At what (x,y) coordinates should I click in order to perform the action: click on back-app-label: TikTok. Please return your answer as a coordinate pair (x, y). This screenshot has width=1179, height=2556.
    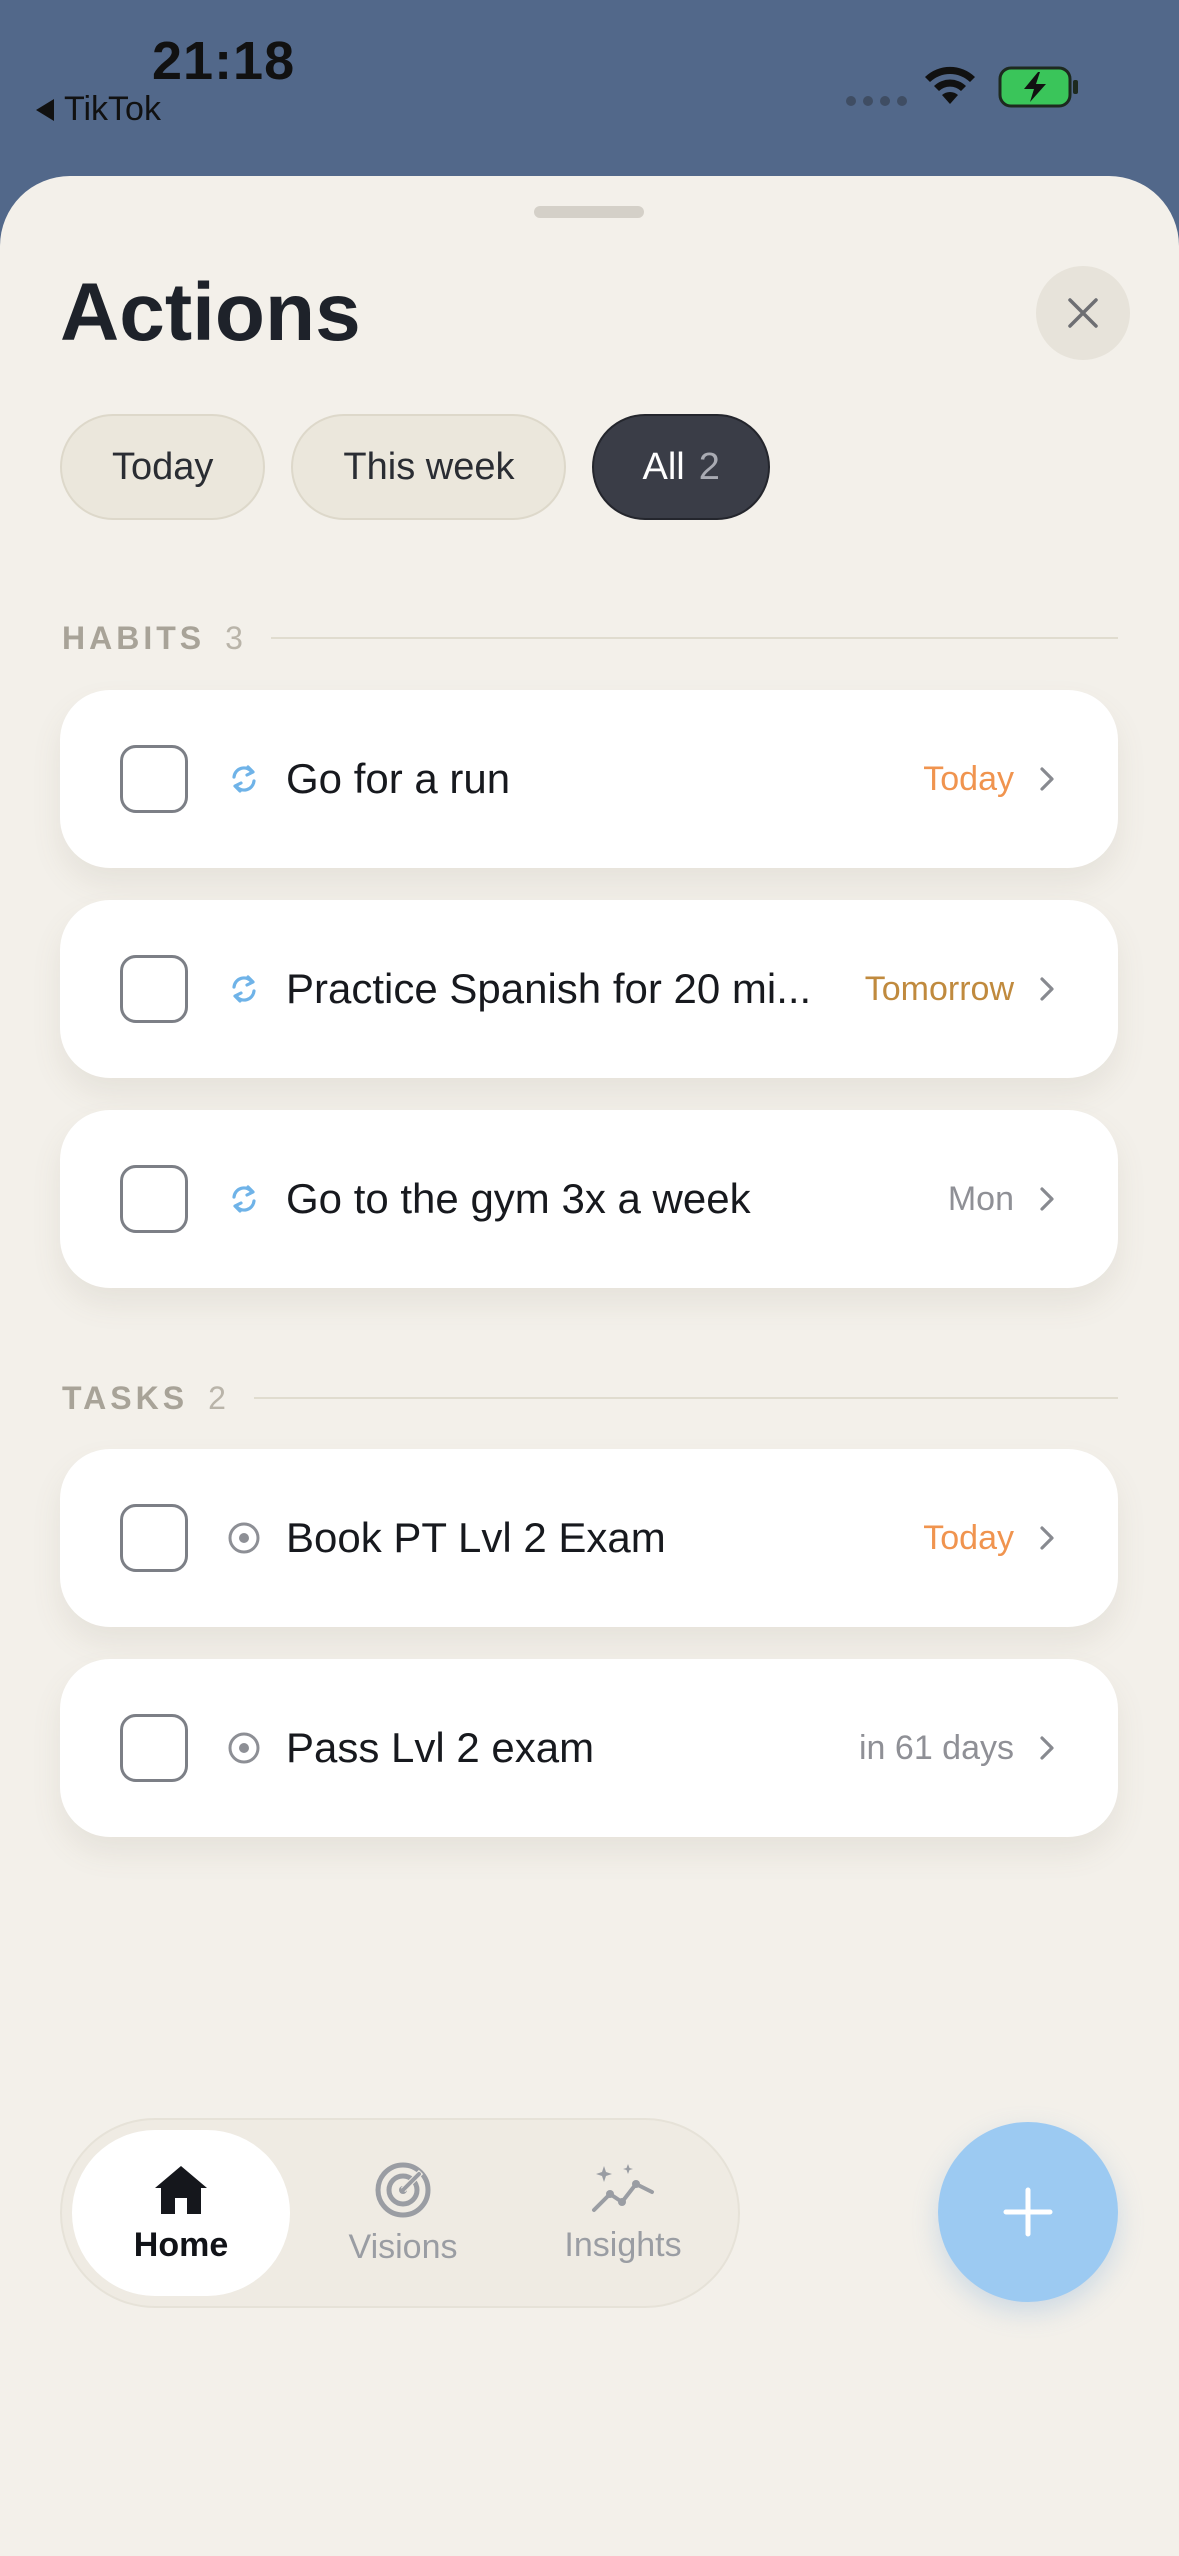
    Looking at the image, I should click on (112, 109).